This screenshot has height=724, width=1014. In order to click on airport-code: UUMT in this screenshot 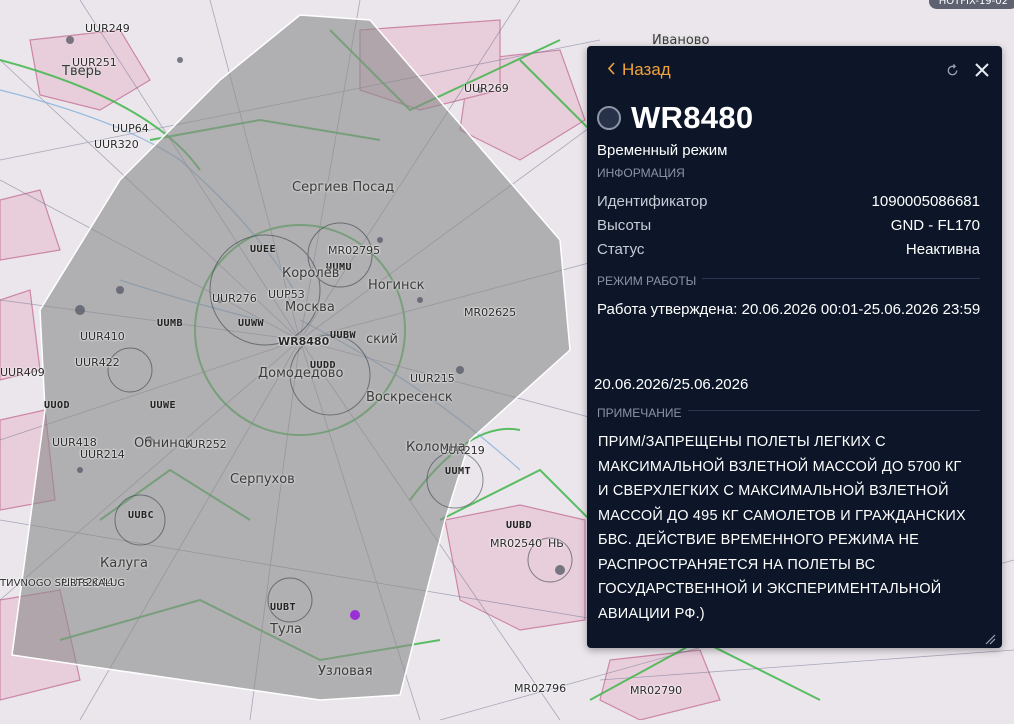, I will do `click(458, 471)`.